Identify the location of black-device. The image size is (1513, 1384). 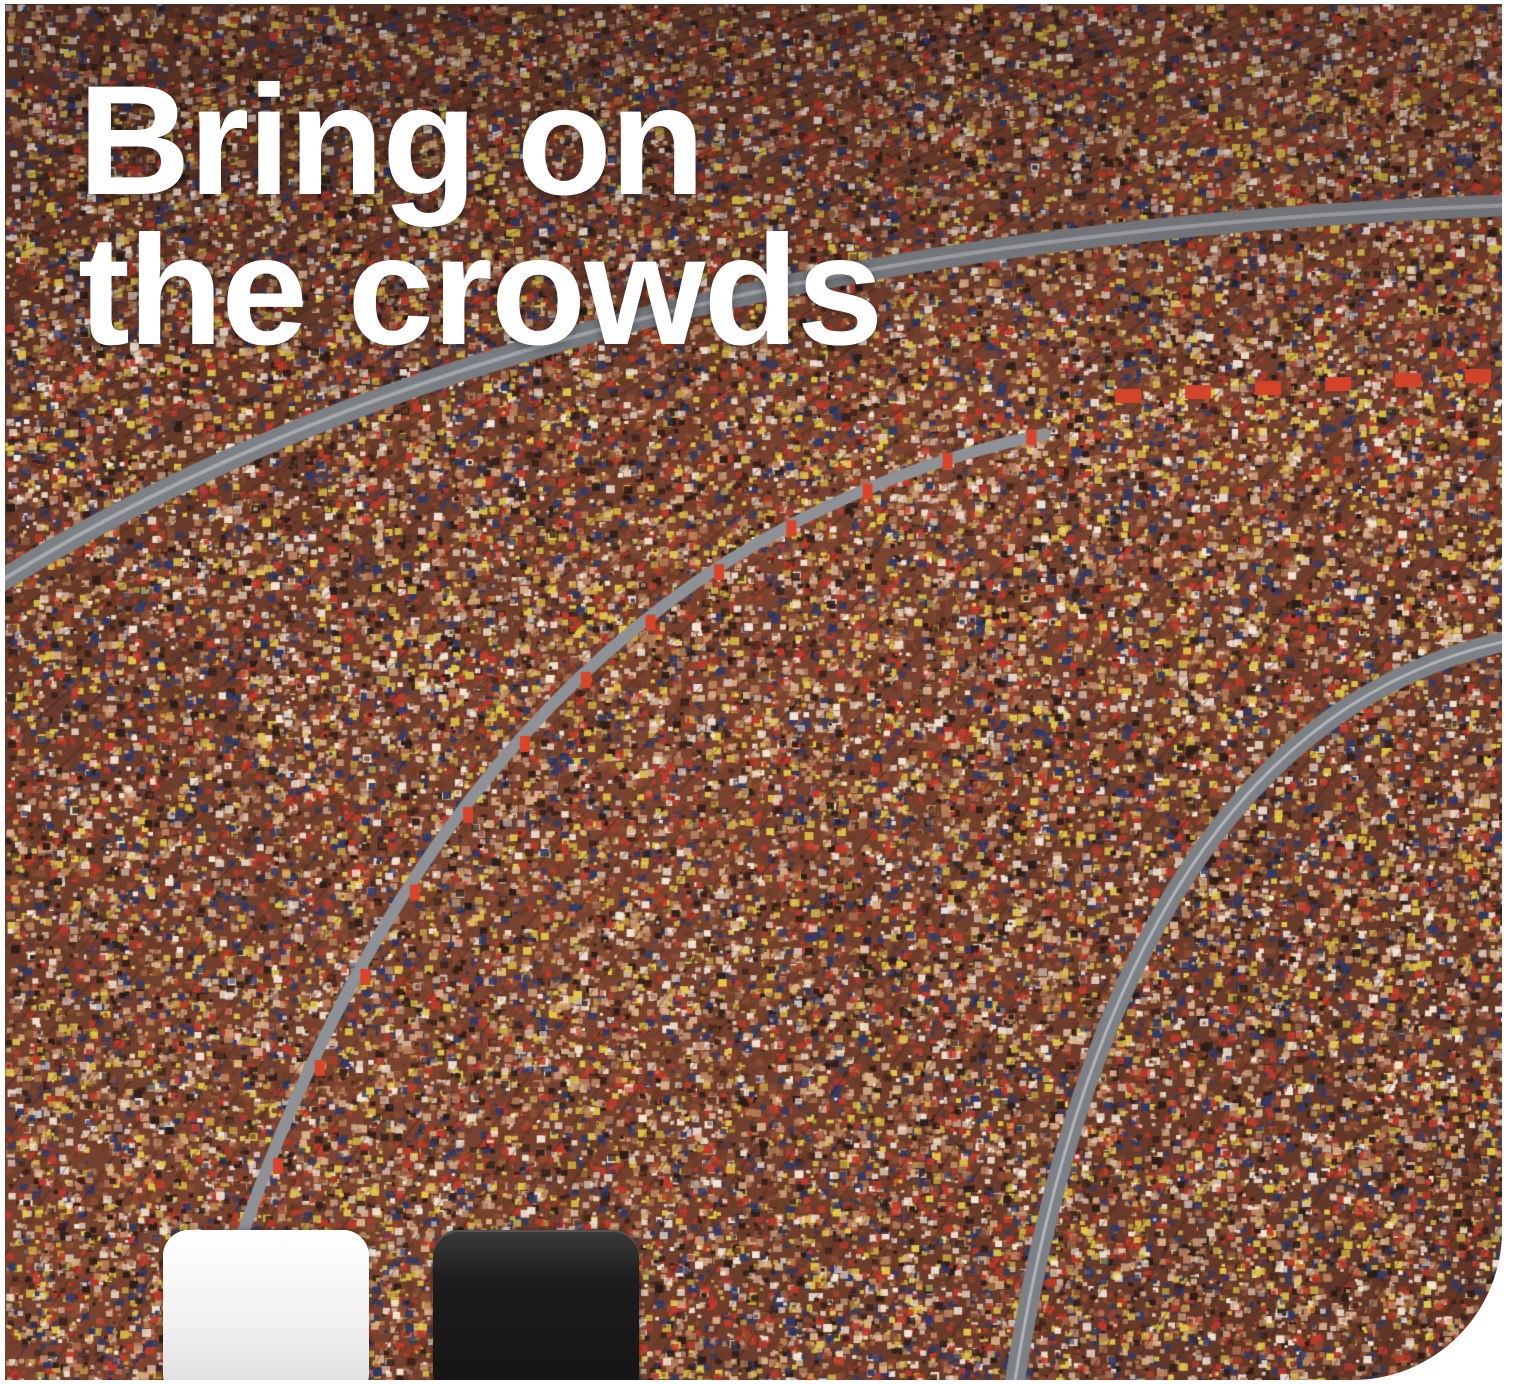
(536, 1305).